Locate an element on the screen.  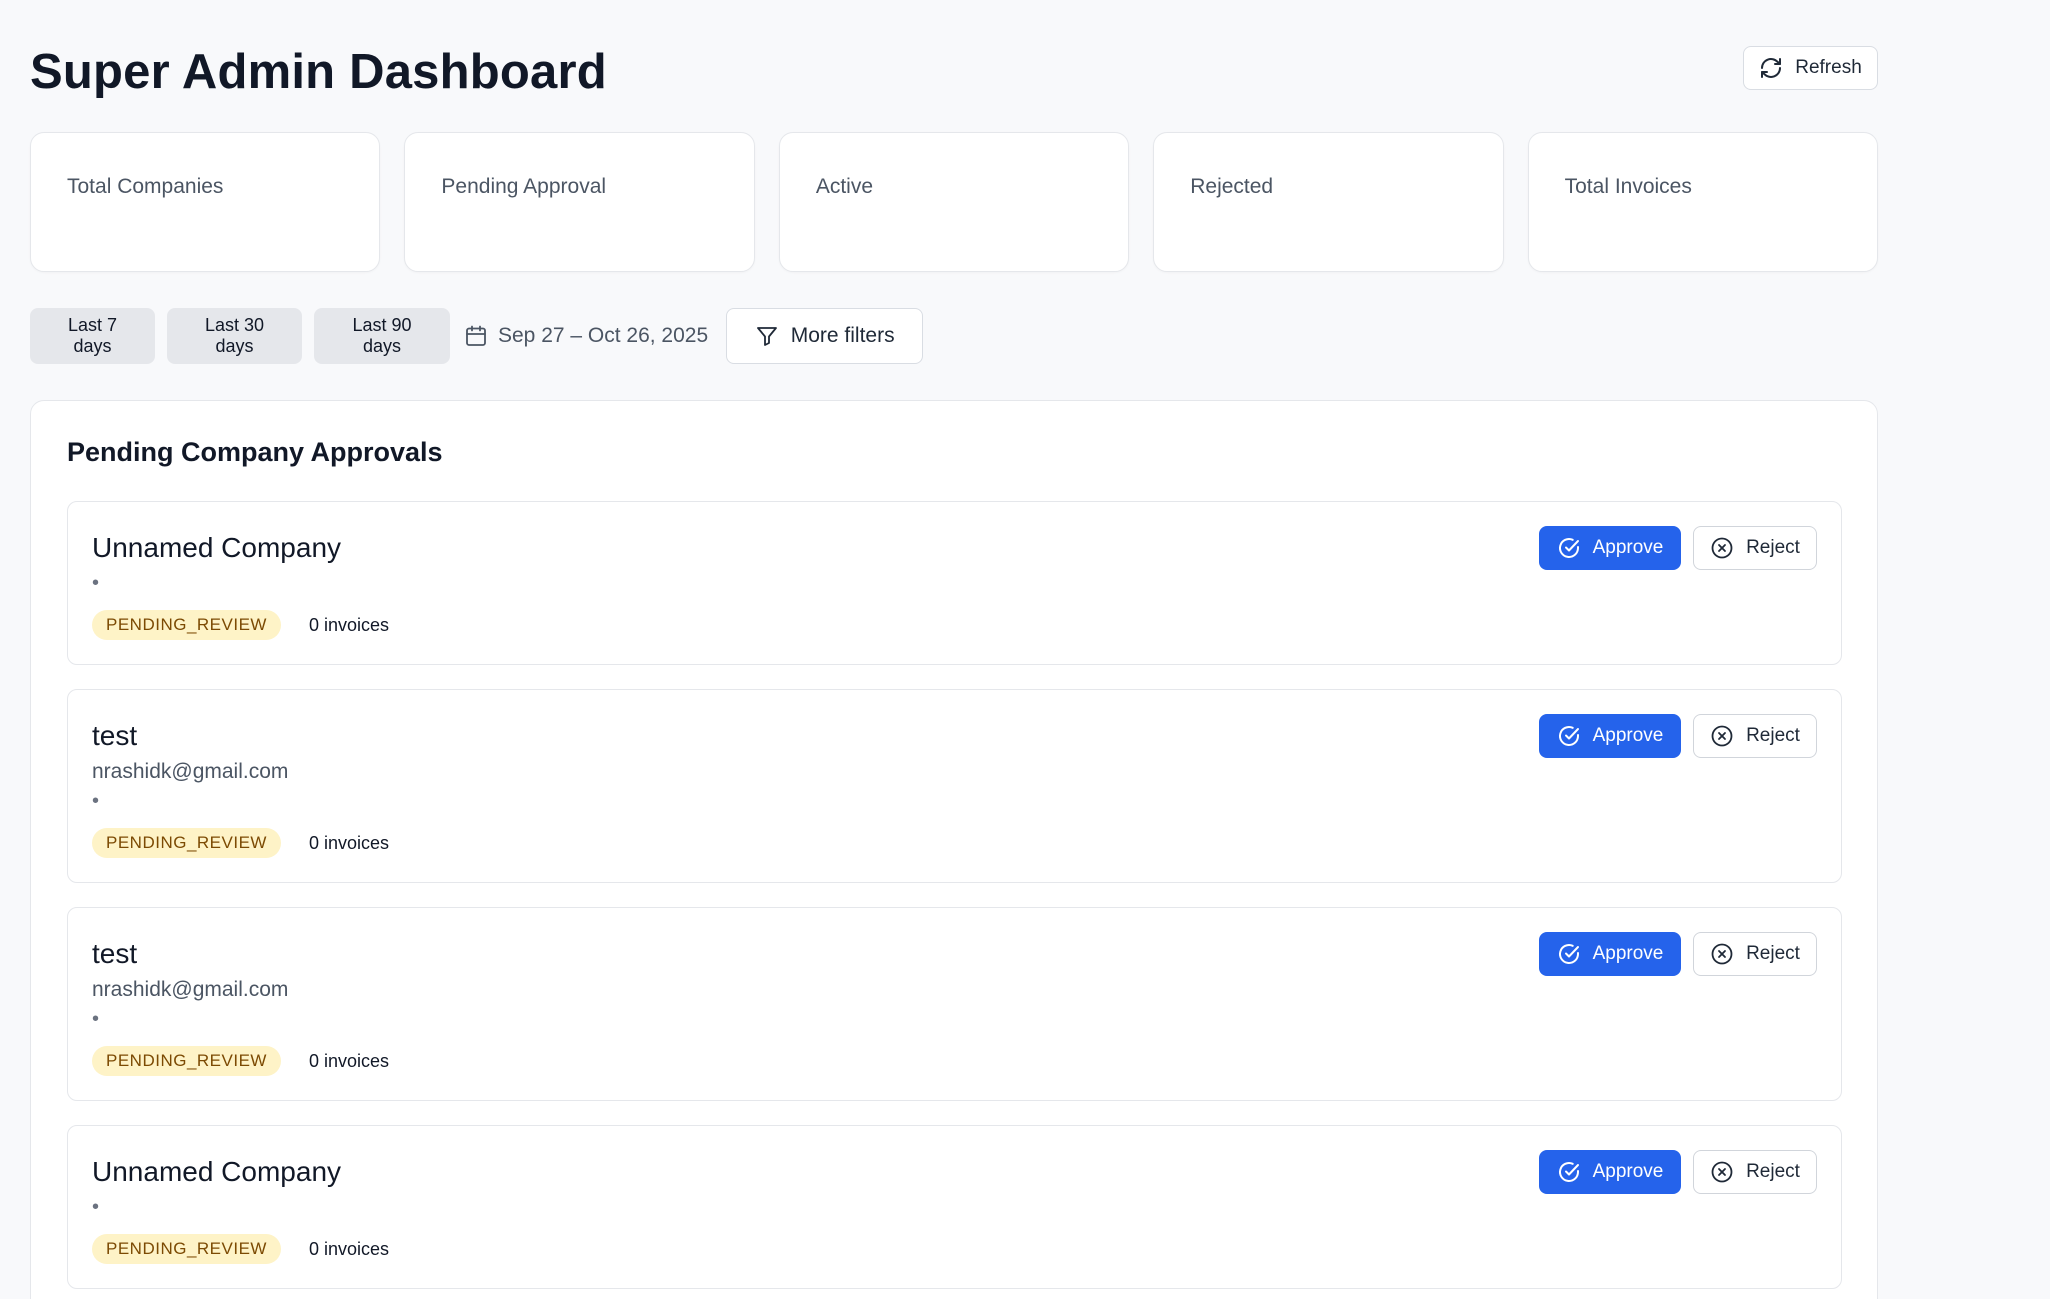
stat-label: Total Companies is located at coordinates (145, 186).